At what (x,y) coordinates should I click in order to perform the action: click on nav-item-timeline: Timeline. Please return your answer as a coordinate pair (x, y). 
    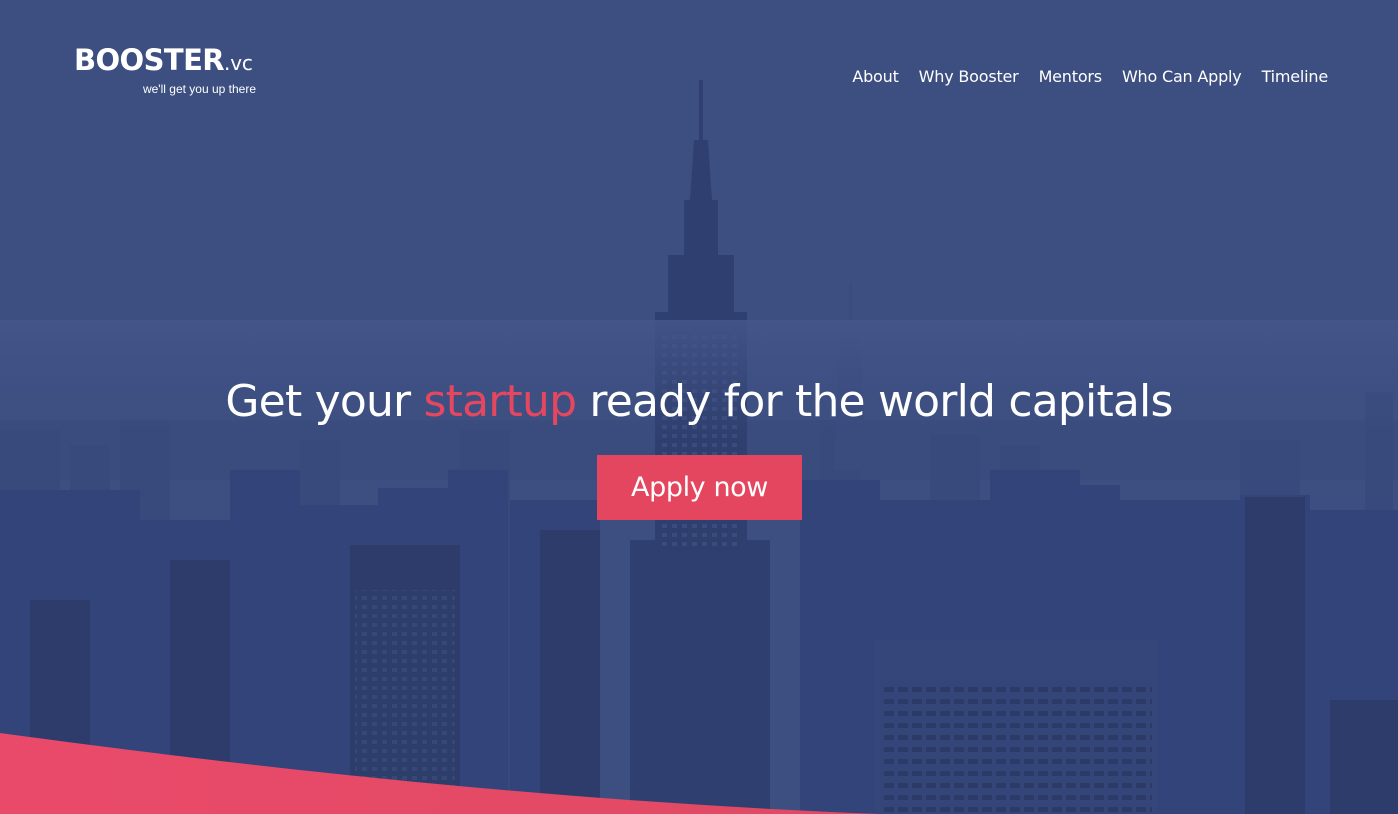
    Looking at the image, I should click on (1295, 77).